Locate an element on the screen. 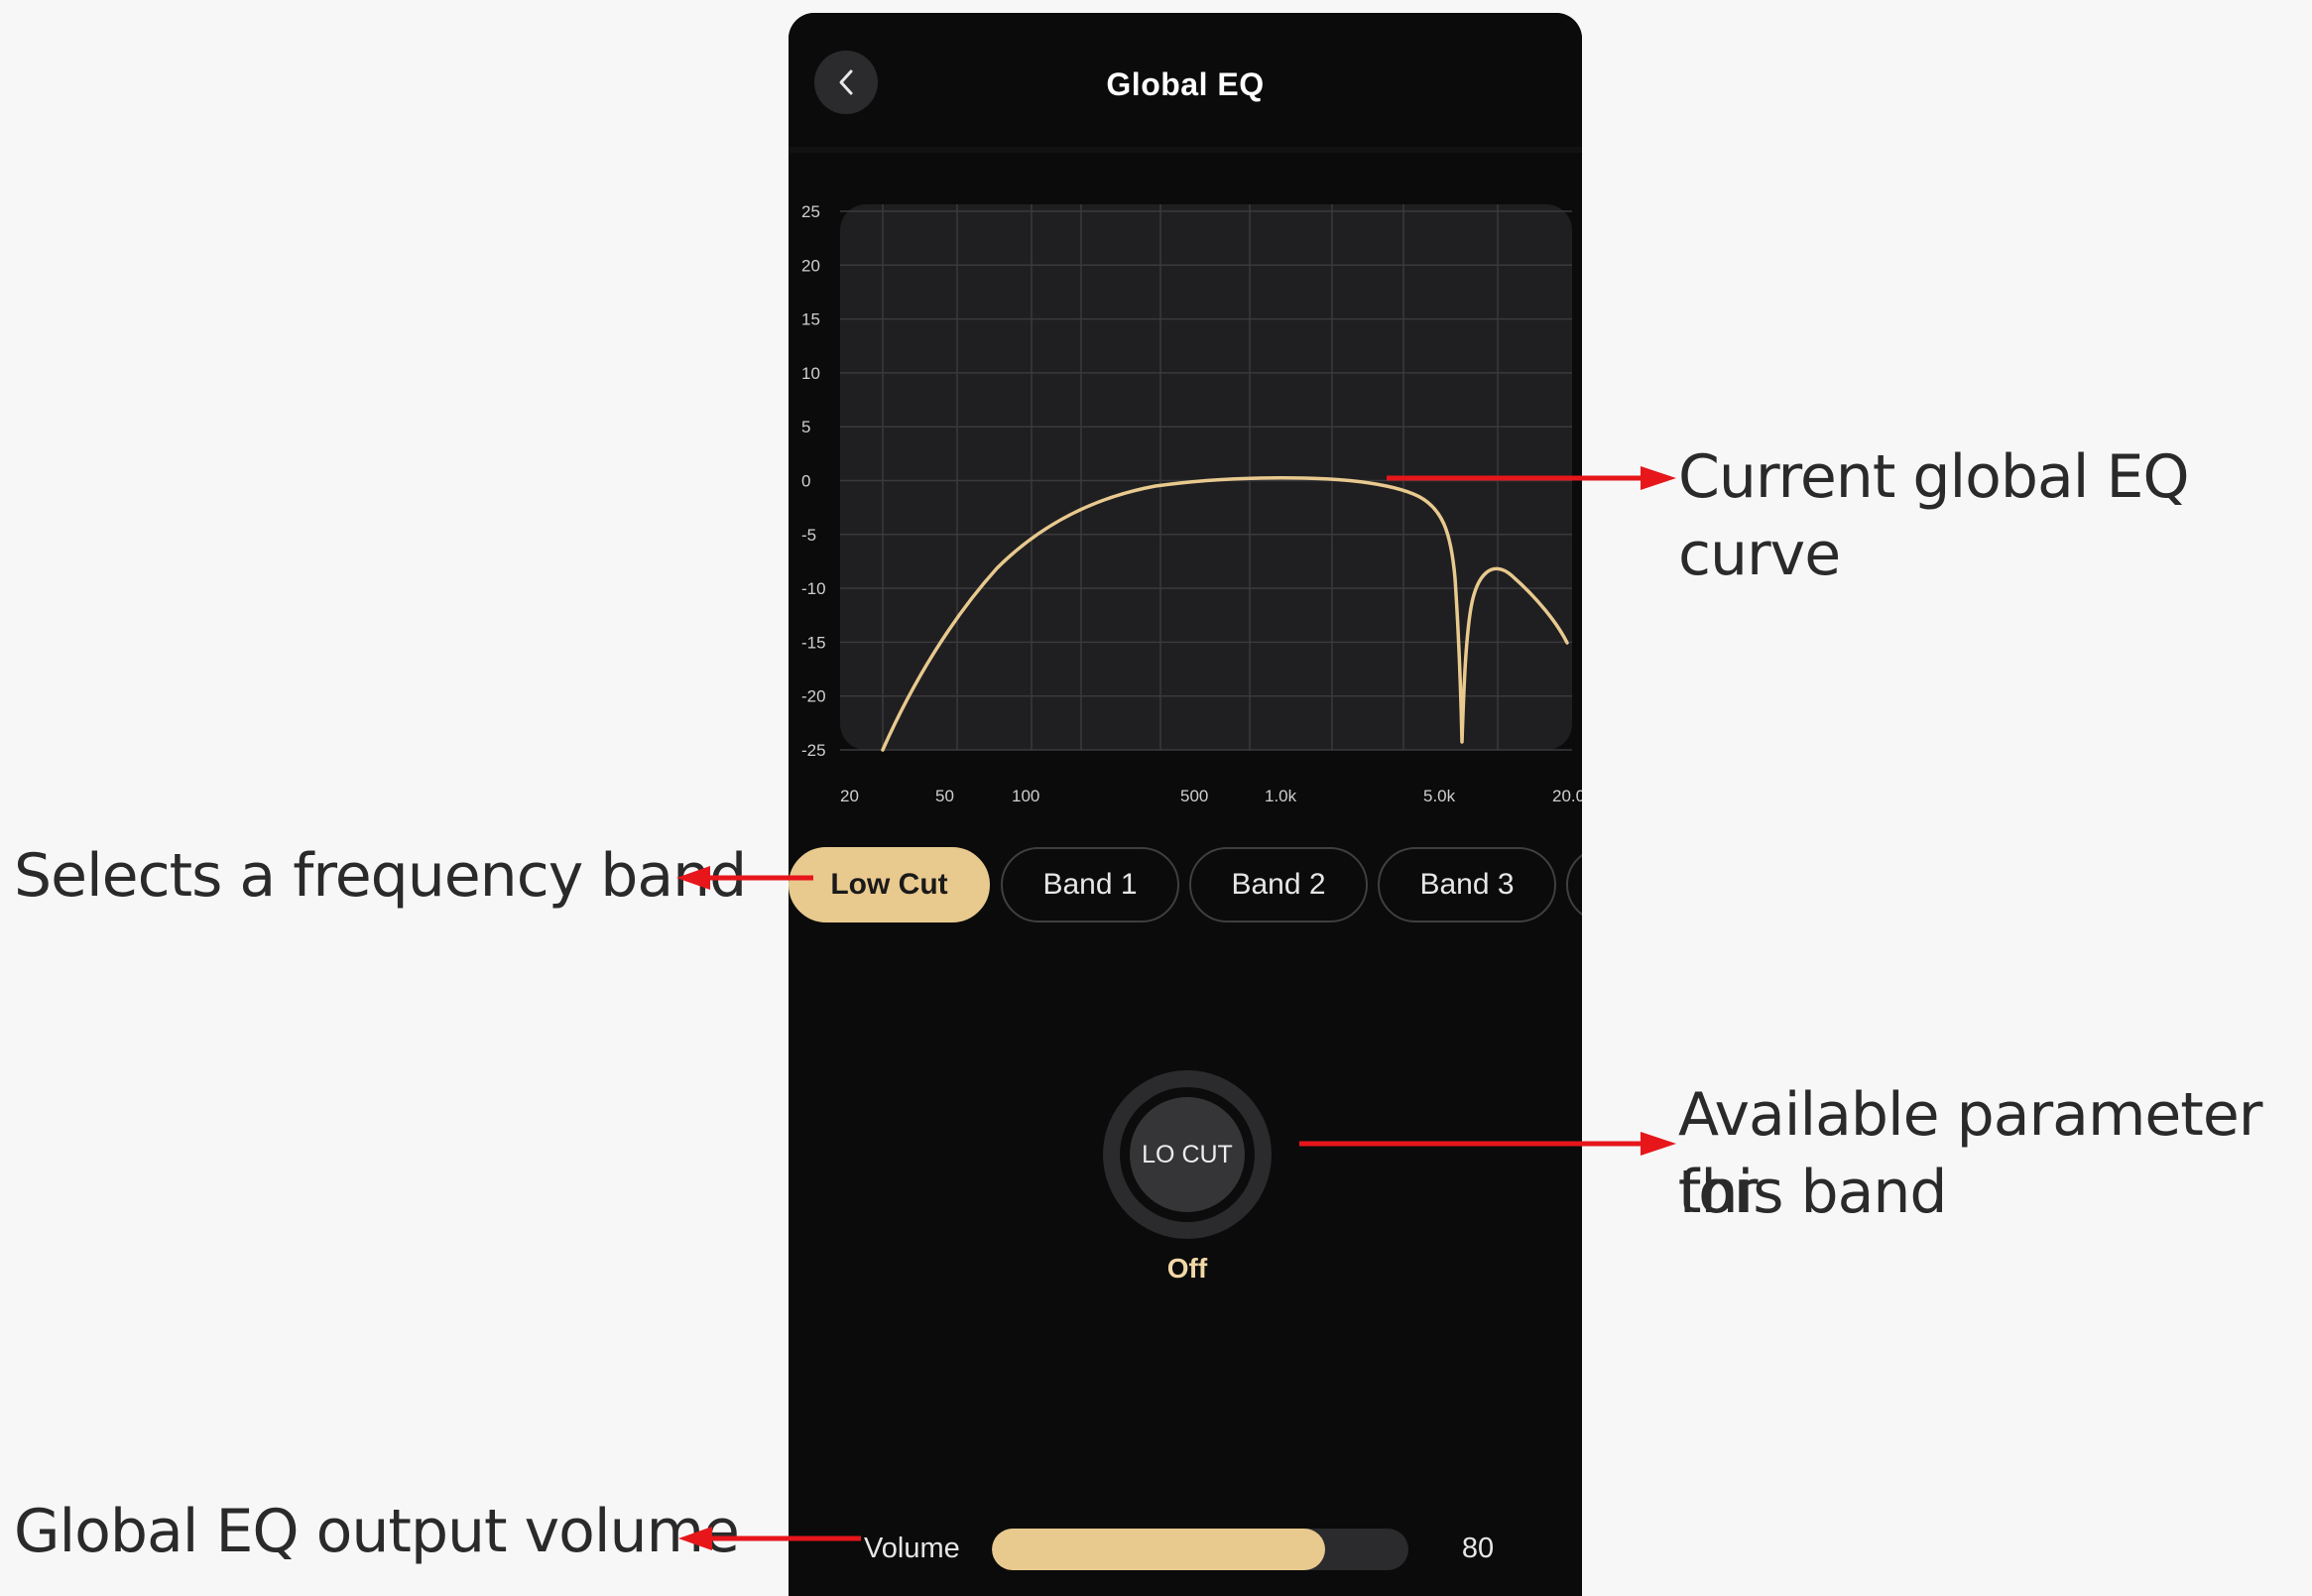  y-tick-label: -5 is located at coordinates (808, 536).